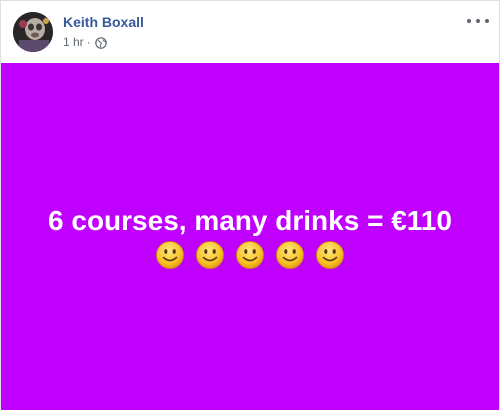  What do you see at coordinates (103, 22) in the screenshot?
I see `author-name: Keith Boxall` at bounding box center [103, 22].